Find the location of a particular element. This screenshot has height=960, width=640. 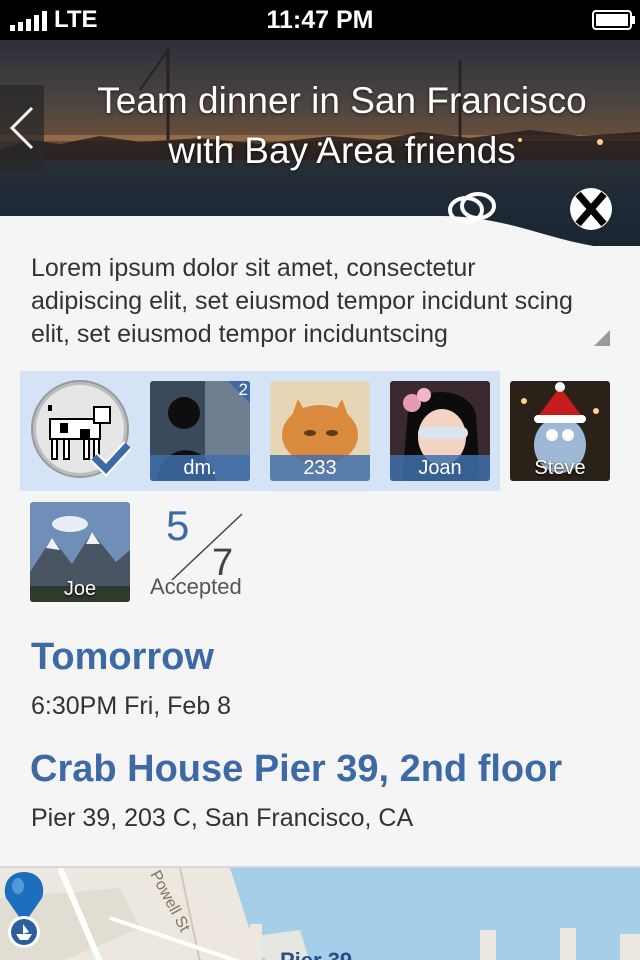

unread-badge: 2 is located at coordinates (239, 392).